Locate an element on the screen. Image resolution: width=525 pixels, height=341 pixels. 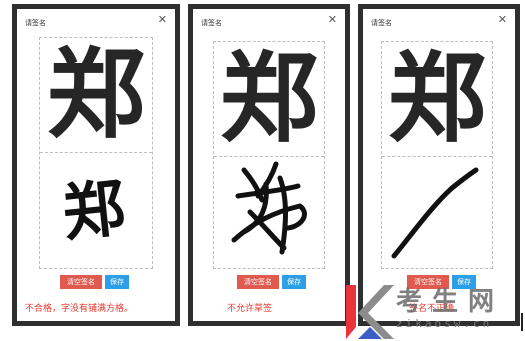
validation-message: 不允许草签 is located at coordinates (250, 309).